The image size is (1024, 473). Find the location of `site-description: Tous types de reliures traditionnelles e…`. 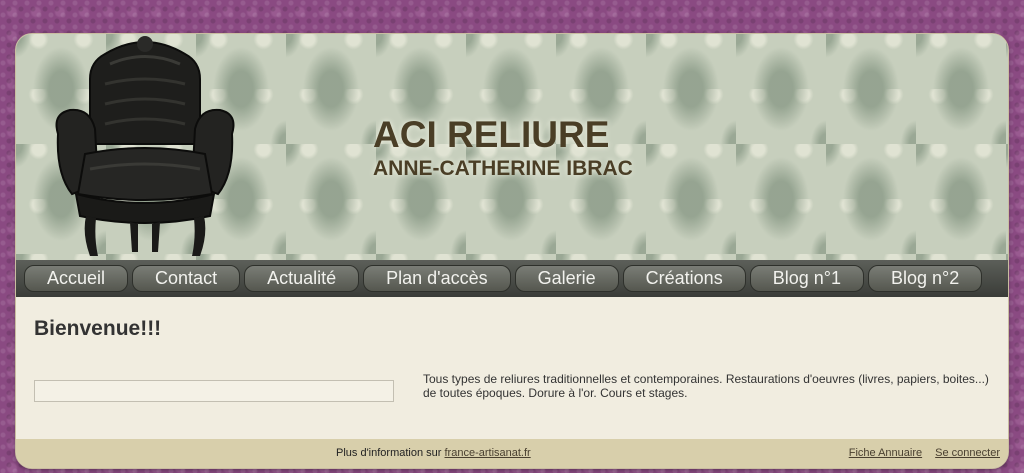

site-description: Tous types de reliures traditionnelles e… is located at coordinates (706, 386).